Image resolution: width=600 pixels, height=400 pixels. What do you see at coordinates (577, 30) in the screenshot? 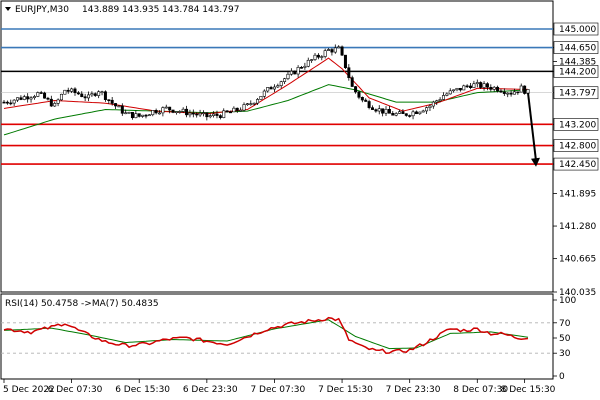
I see `y-tick-label: 145.000` at bounding box center [577, 30].